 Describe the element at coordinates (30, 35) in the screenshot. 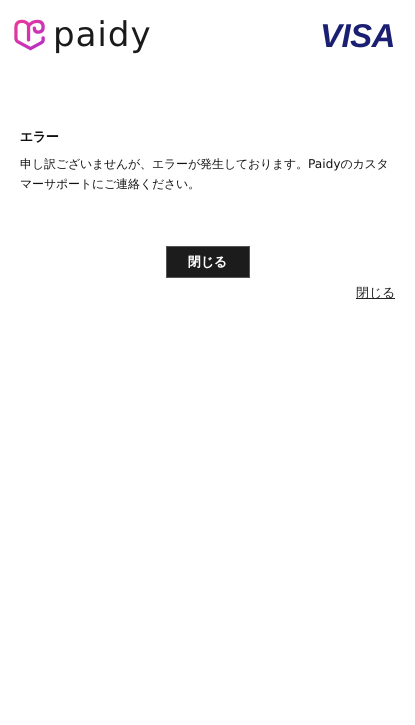

I see `heart-logo-icon` at that location.